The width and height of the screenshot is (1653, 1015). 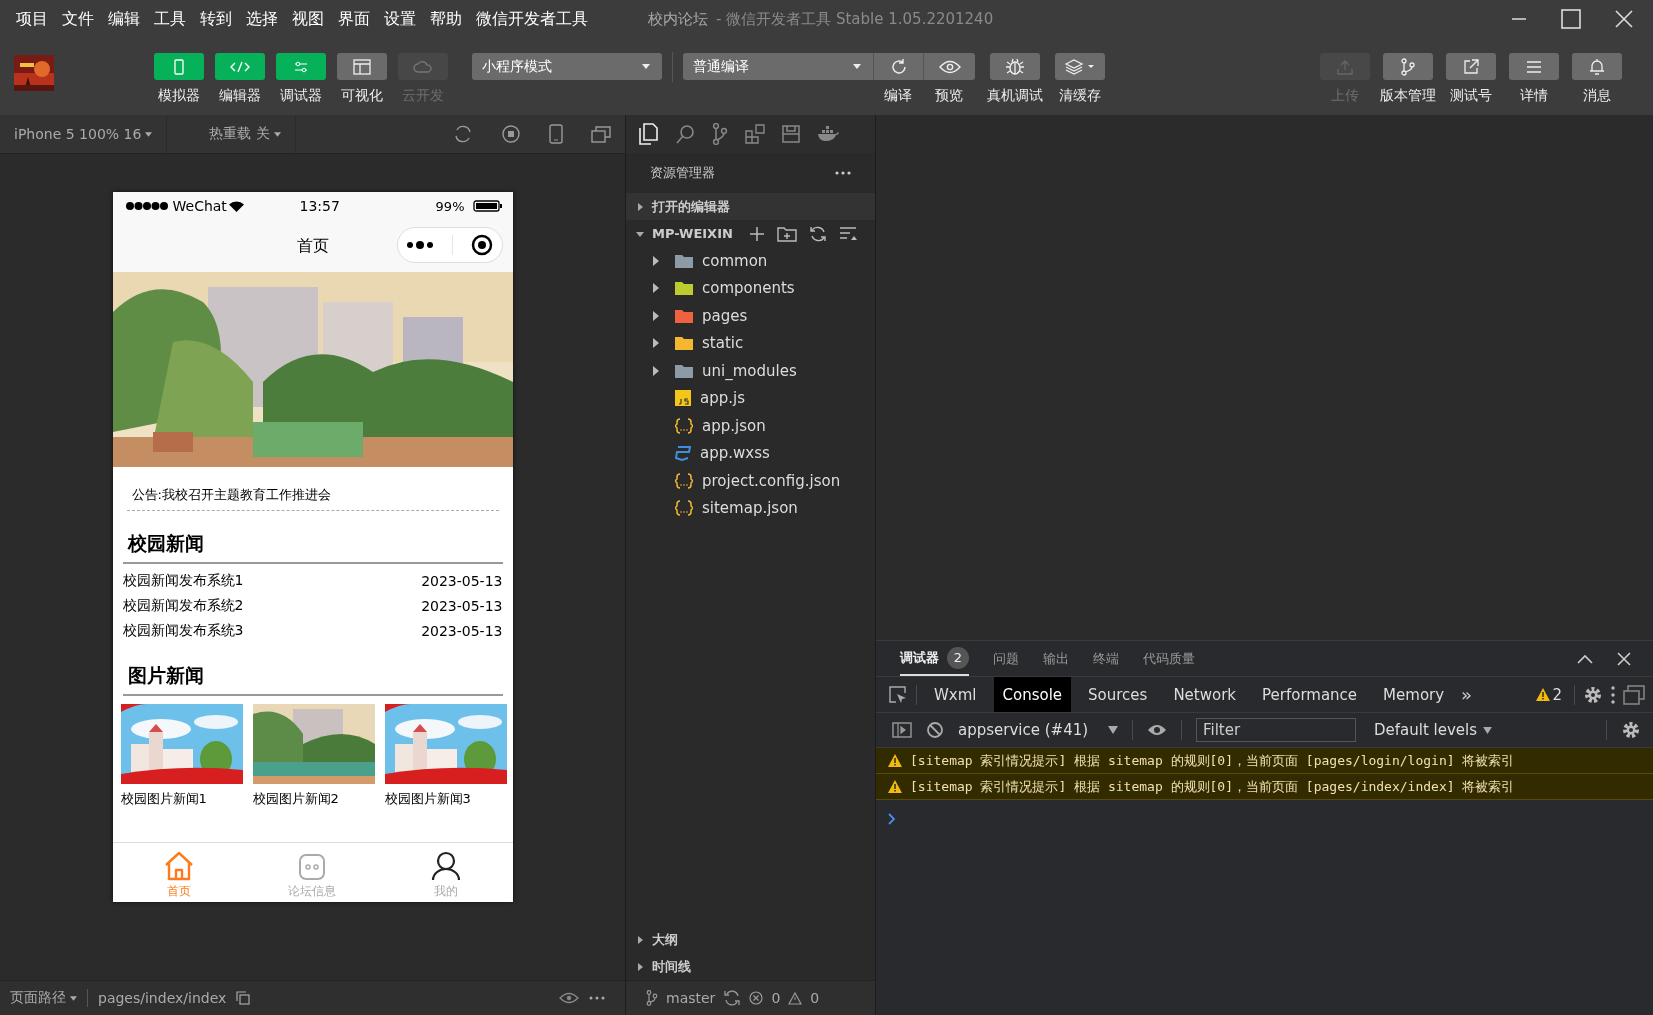 What do you see at coordinates (238, 134) in the screenshot?
I see `hot-reload-dropdown: 热重载 关` at bounding box center [238, 134].